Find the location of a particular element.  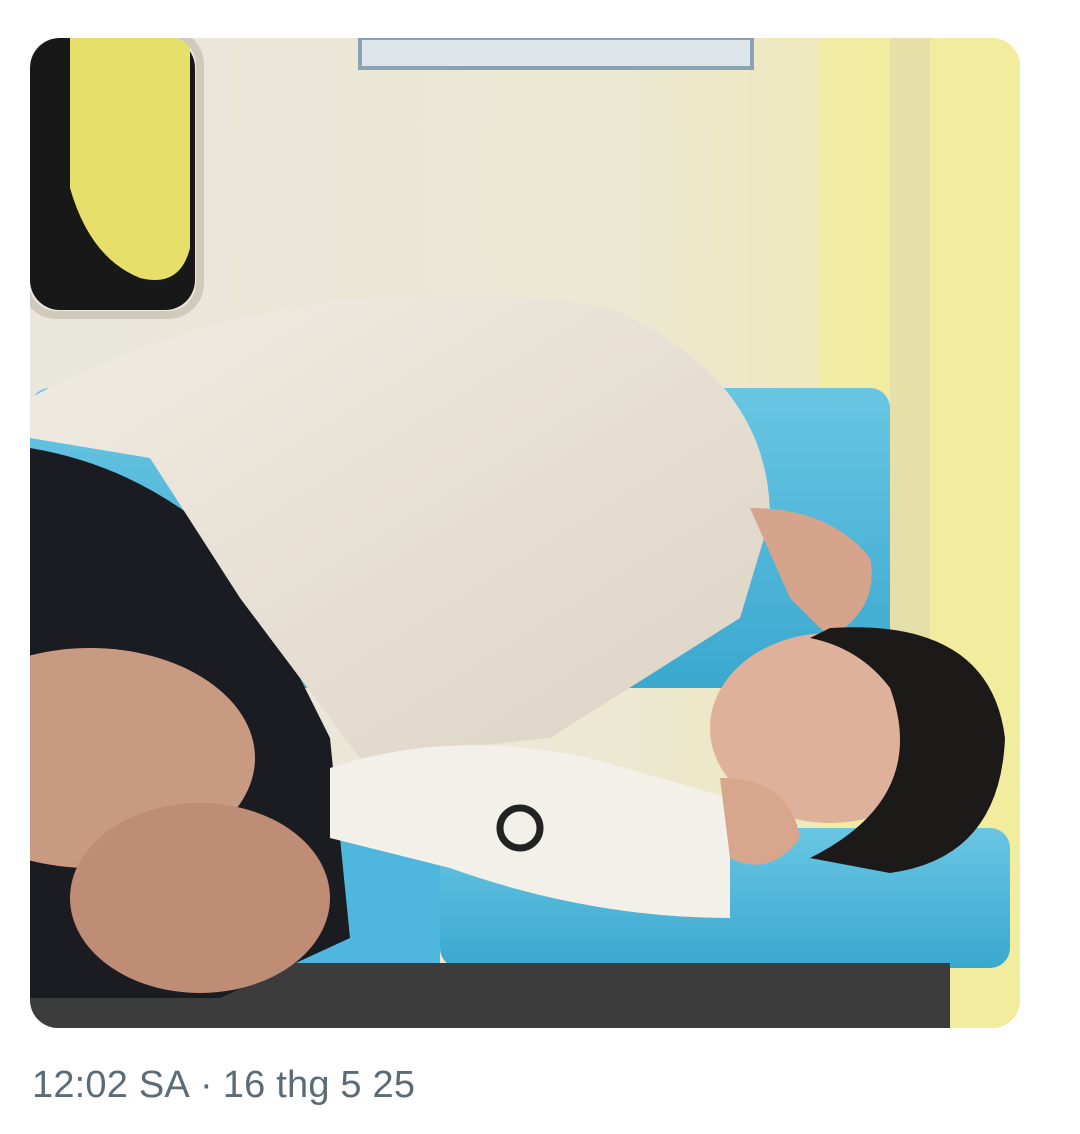

post-timestamp: 12:02 SA · 16 thg 5 25 is located at coordinates (223, 1085).